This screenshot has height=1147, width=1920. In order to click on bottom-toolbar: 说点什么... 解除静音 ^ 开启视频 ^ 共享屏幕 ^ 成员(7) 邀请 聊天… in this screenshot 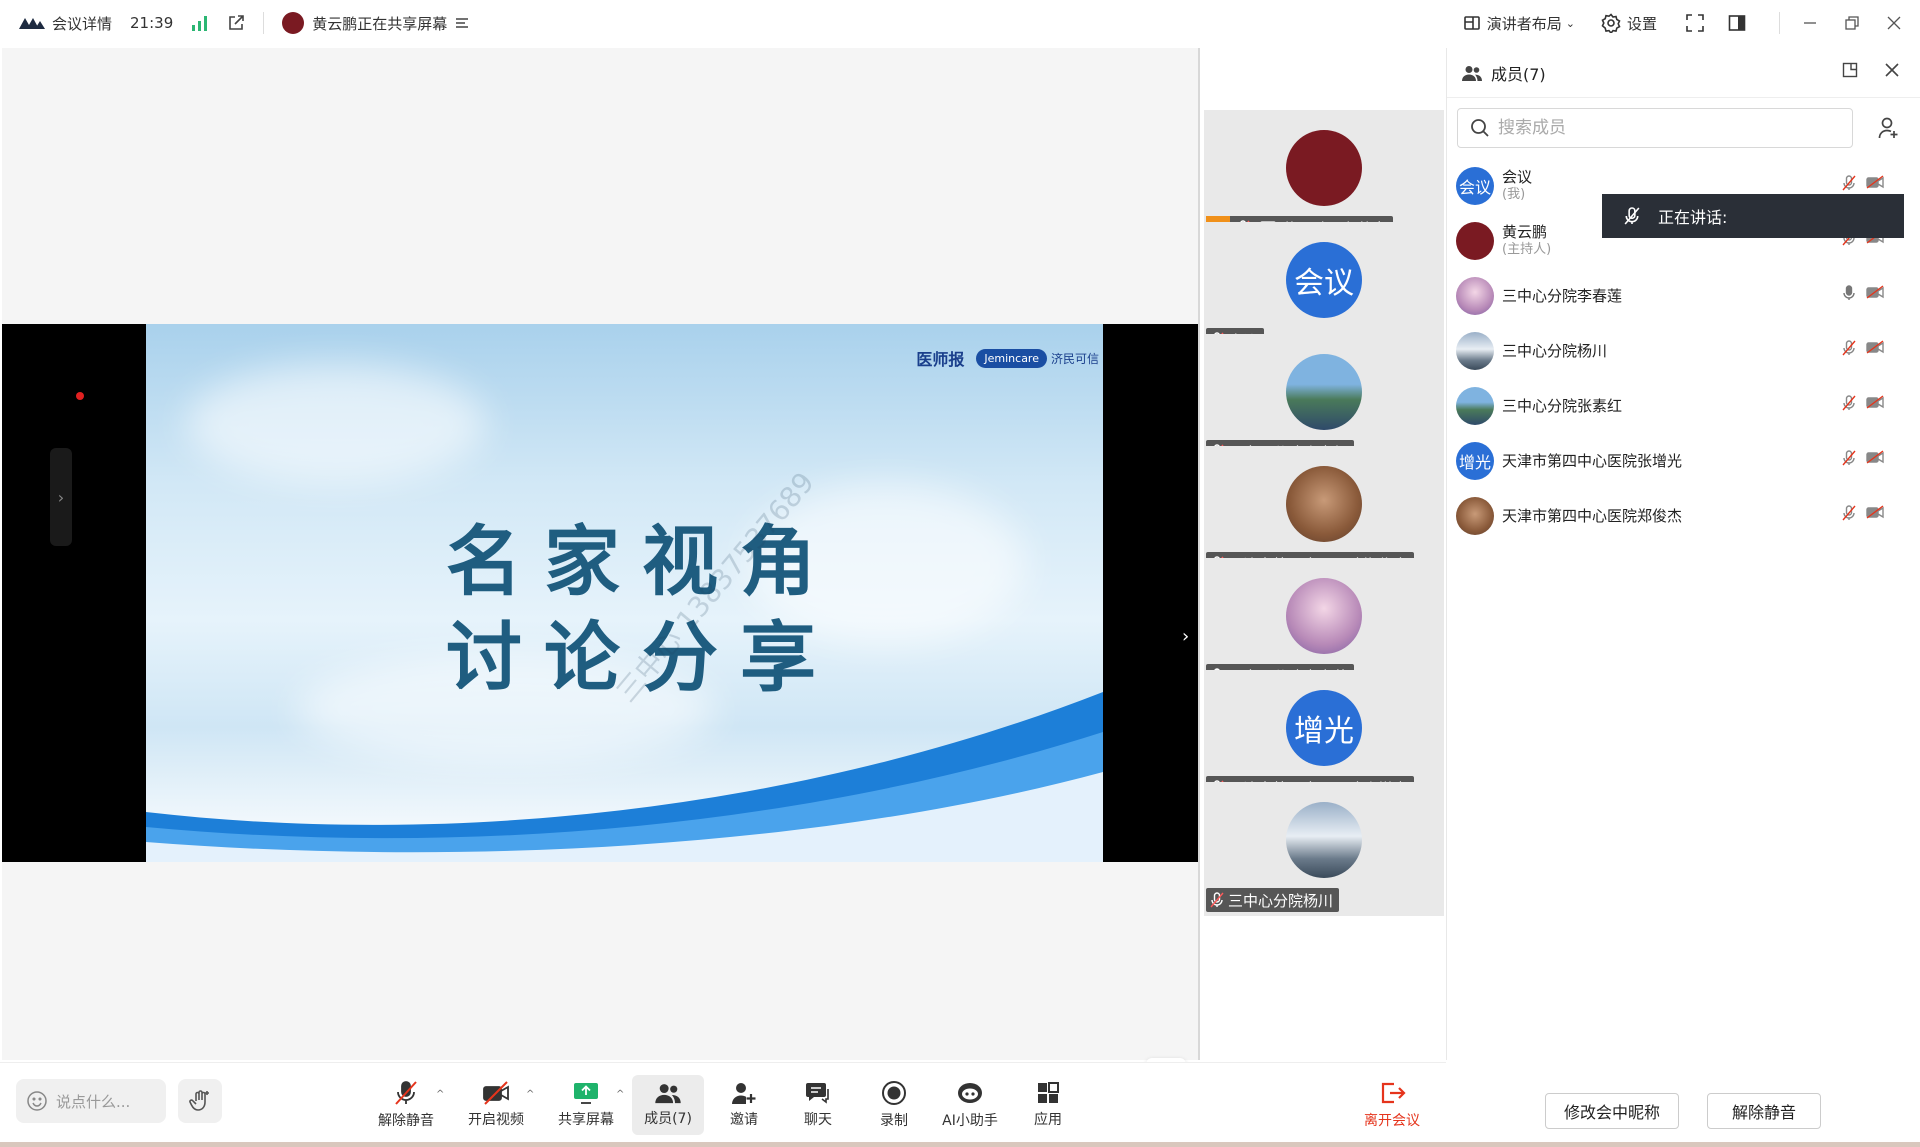, I will do `click(723, 1104)`.